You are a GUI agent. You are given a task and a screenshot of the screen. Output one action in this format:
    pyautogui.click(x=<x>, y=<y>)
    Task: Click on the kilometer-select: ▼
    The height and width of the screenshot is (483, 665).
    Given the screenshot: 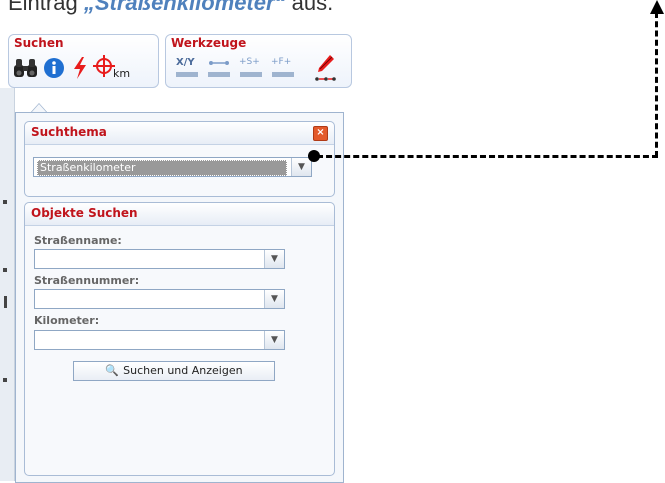 What is the action you would take?
    pyautogui.click(x=159, y=340)
    